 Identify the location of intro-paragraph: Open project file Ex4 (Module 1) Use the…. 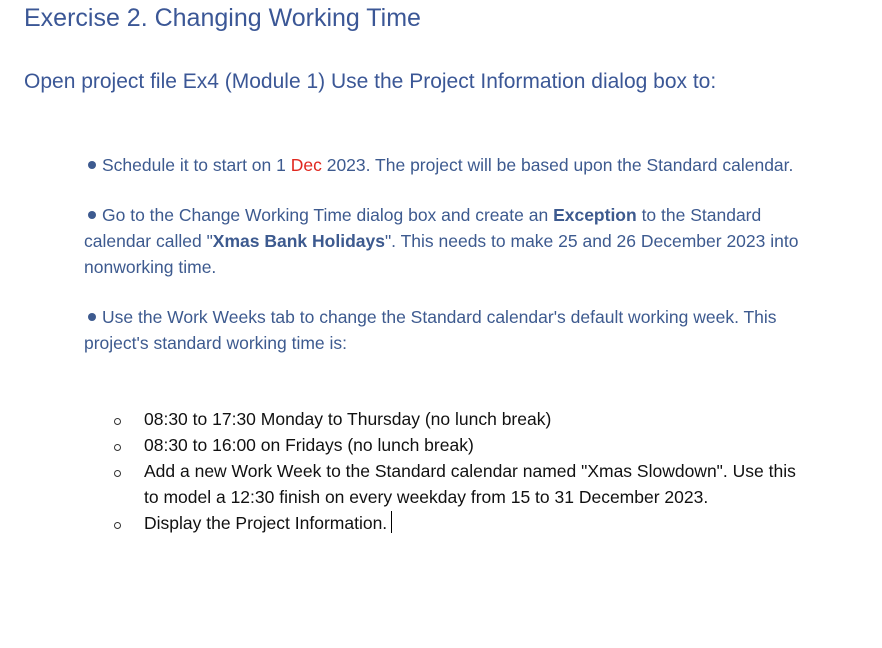
(370, 81).